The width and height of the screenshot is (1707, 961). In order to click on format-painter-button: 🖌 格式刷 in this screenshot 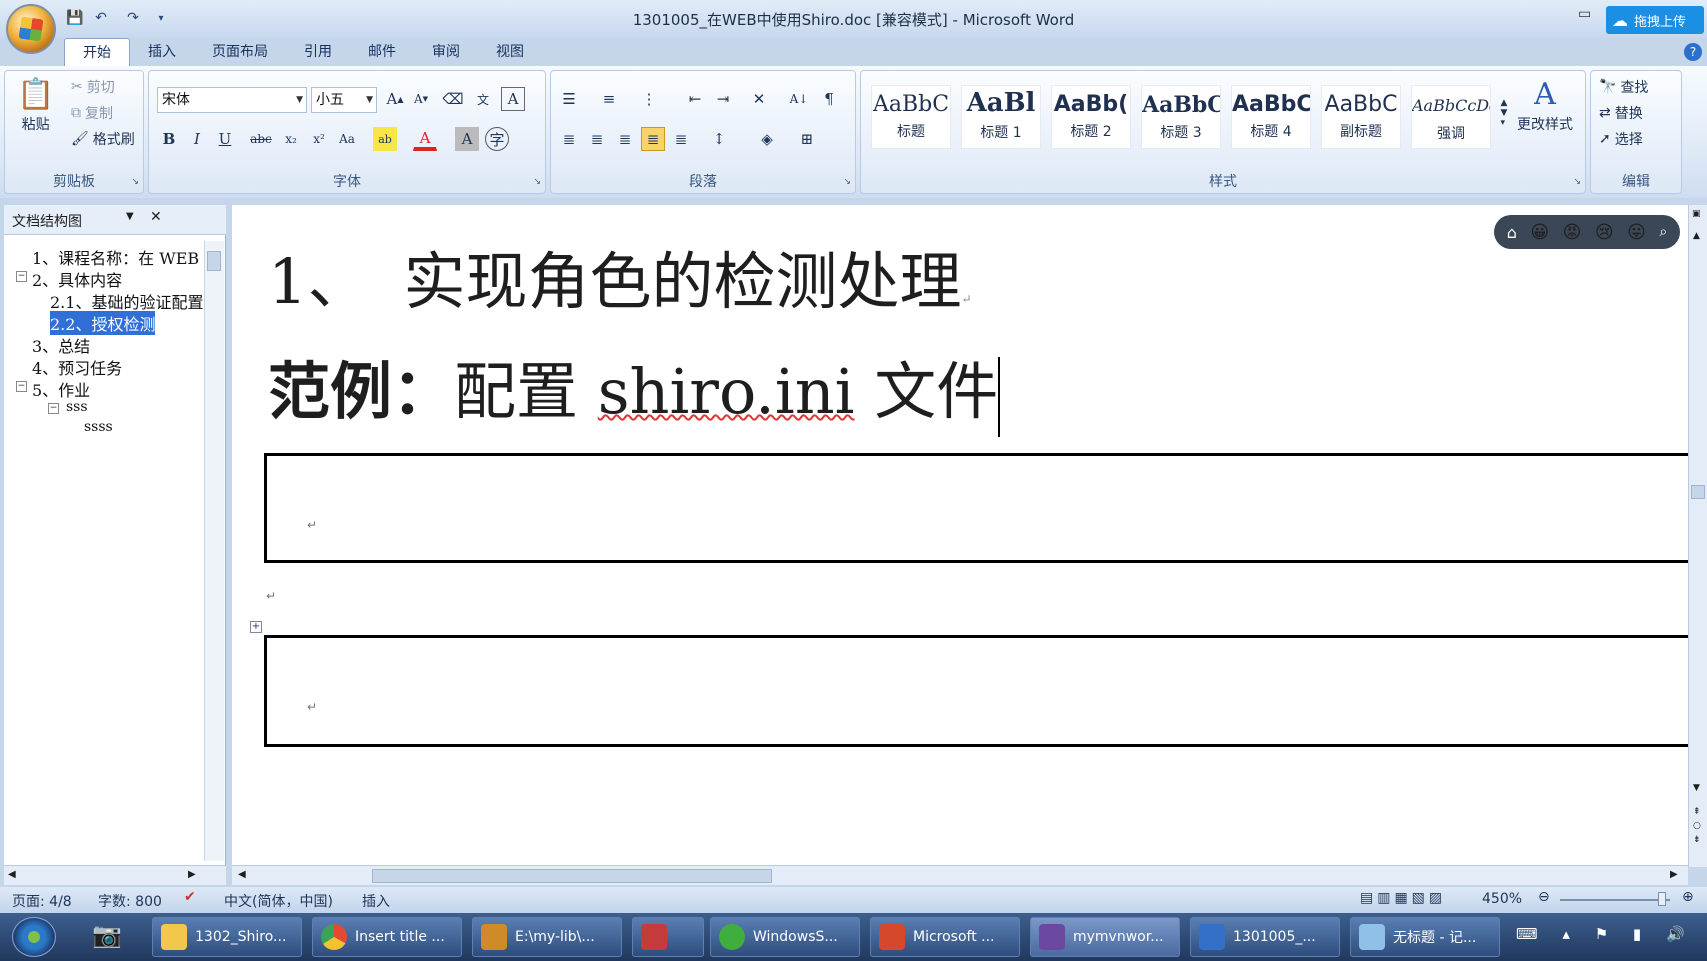, I will do `click(103, 139)`.